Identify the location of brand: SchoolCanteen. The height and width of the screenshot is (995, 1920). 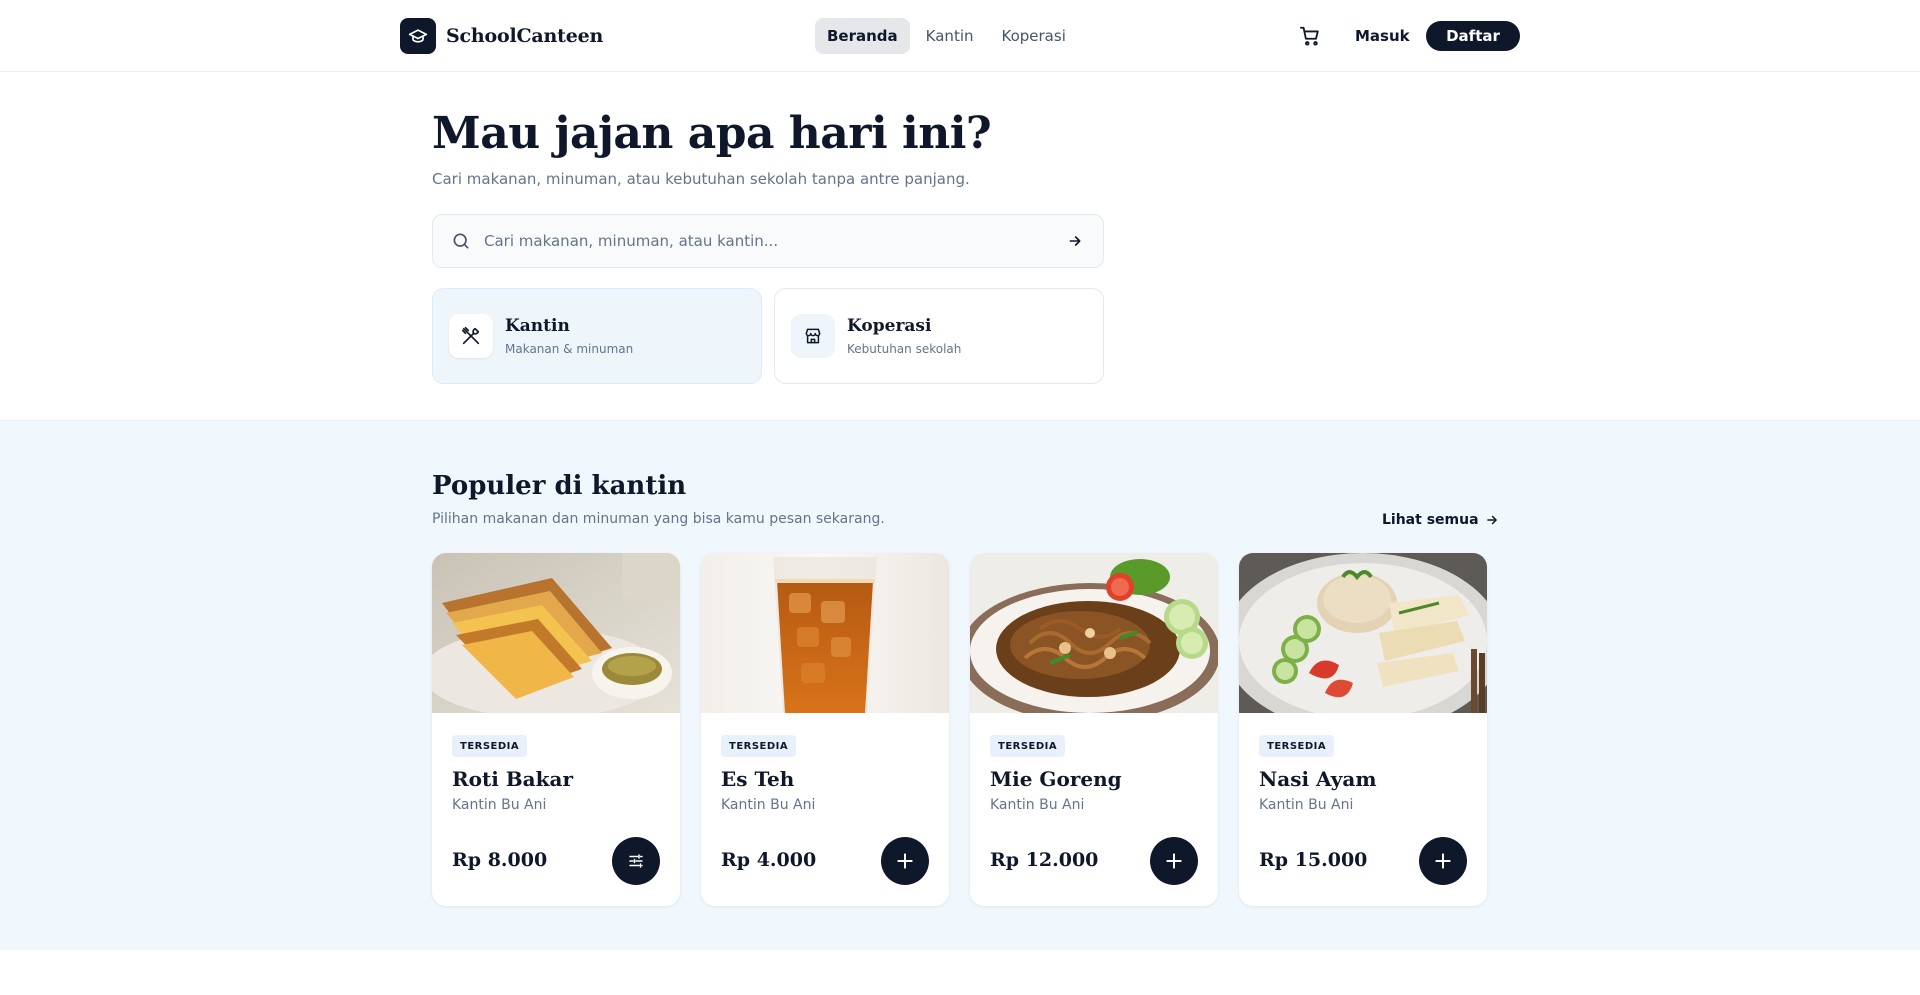
(501, 36).